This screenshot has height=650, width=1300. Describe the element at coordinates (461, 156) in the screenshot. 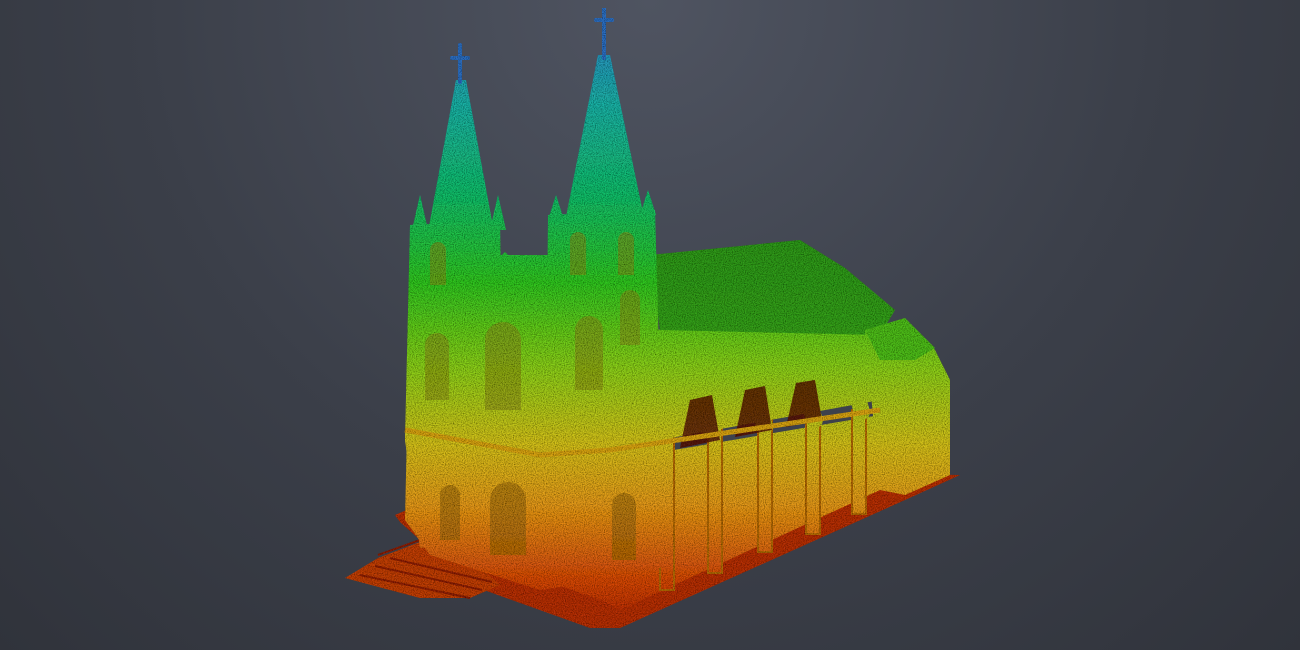

I see `left-spire` at that location.